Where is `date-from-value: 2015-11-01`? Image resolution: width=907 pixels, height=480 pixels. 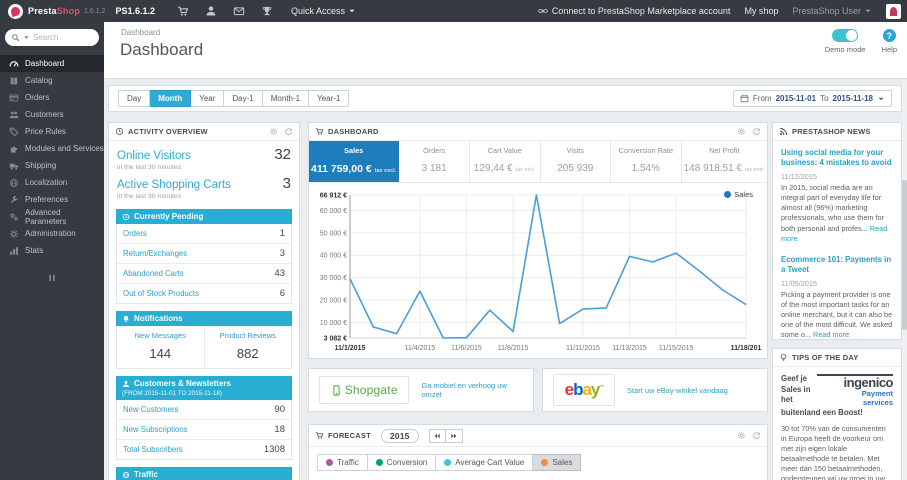
date-from-value: 2015-11-01 is located at coordinates (796, 98).